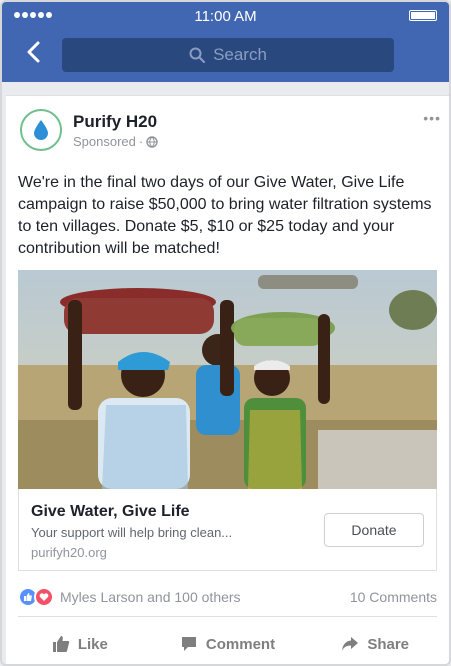 This screenshot has width=451, height=666. I want to click on comments-count: 10 Comments, so click(393, 597).